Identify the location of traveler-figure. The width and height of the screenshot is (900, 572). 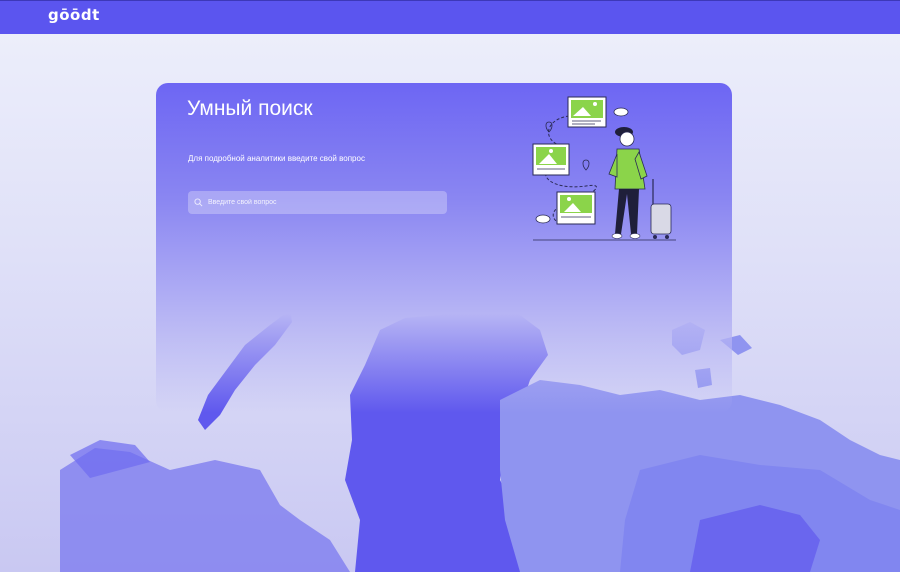
(628, 183).